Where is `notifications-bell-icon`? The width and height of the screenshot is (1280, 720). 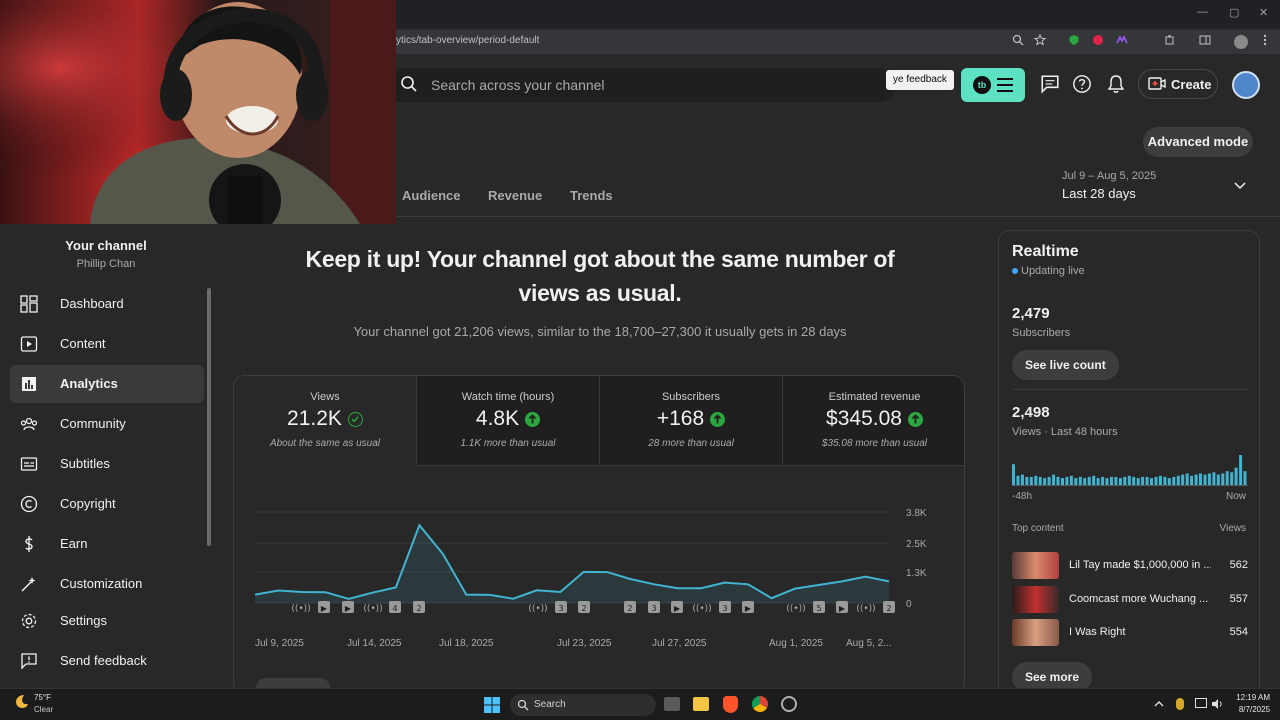
notifications-bell-icon is located at coordinates (1116, 84).